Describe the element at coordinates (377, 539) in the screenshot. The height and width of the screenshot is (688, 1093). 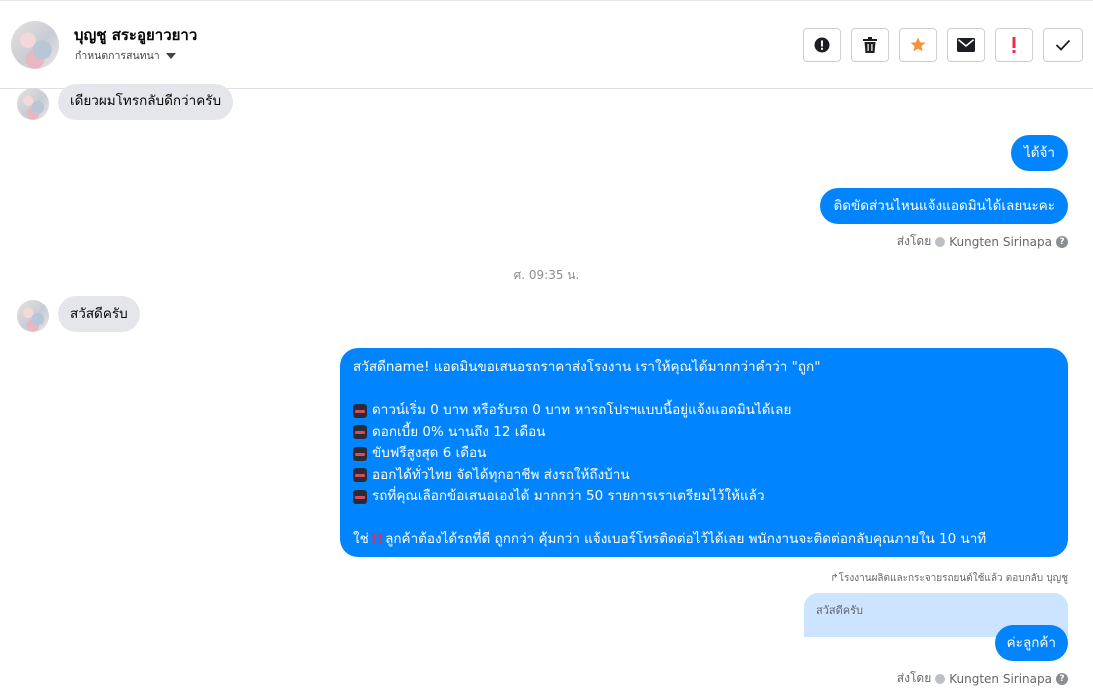
I see `double-exclamation-icon: !!` at that location.